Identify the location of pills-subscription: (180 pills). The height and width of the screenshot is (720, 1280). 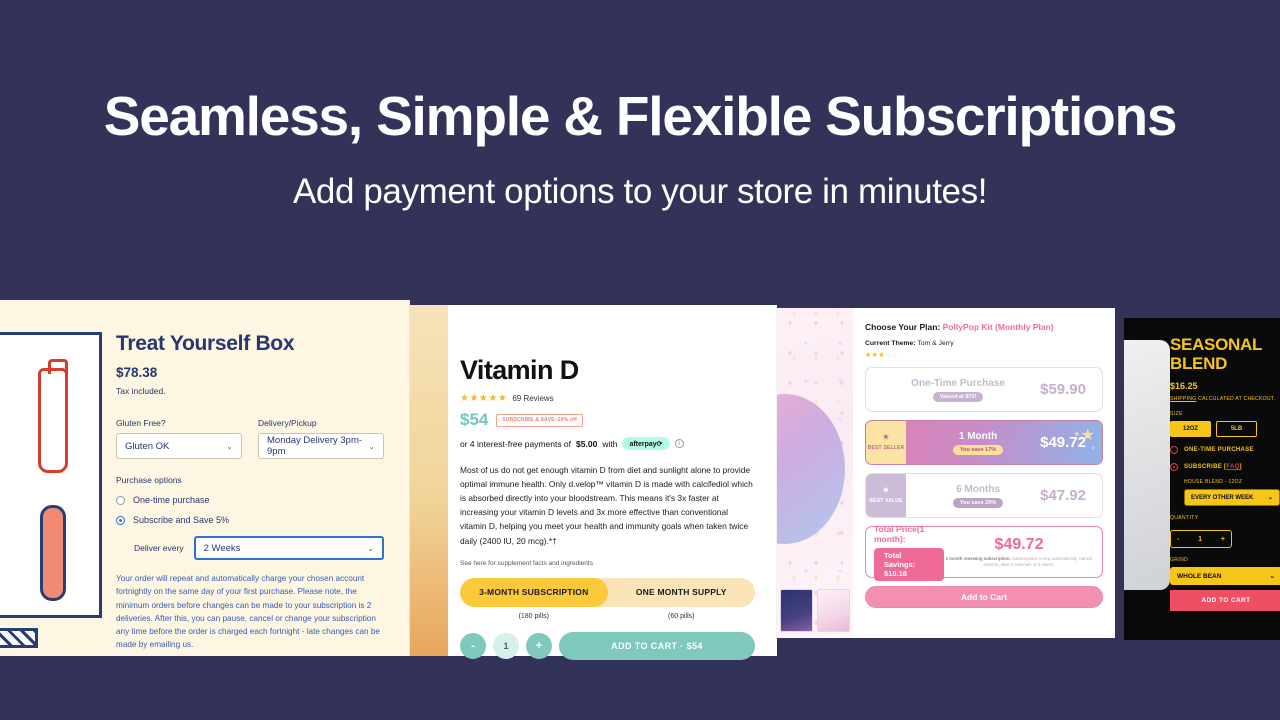
(533, 616).